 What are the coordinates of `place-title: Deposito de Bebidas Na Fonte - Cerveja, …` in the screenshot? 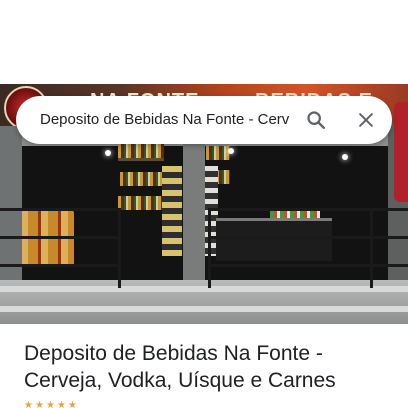 It's located at (180, 367).